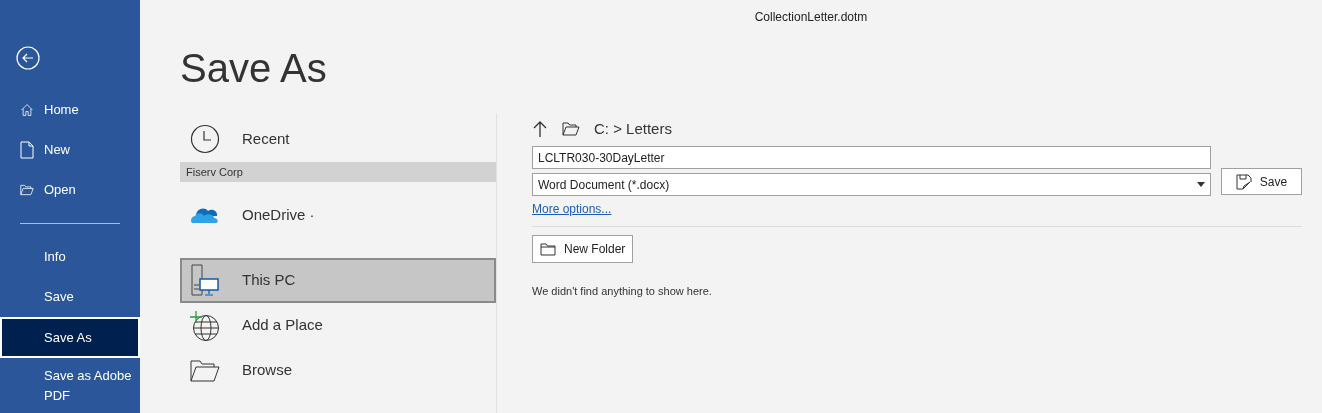 The width and height of the screenshot is (1322, 413). I want to click on back-button, so click(28, 58).